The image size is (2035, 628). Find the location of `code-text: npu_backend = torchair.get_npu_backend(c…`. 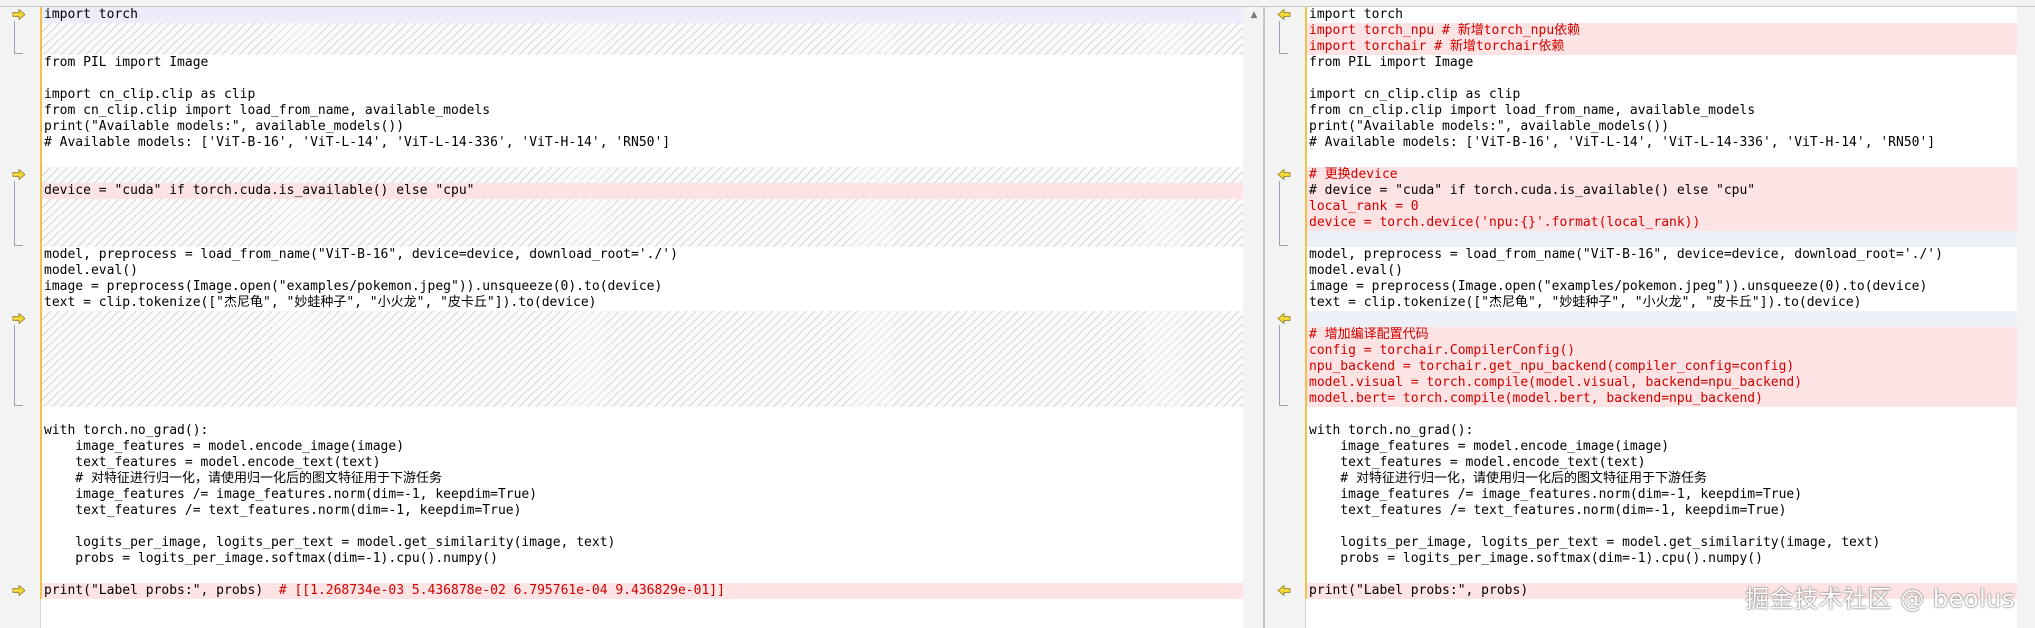

code-text: npu_backend = torchair.get_npu_backend(c… is located at coordinates (1552, 366).